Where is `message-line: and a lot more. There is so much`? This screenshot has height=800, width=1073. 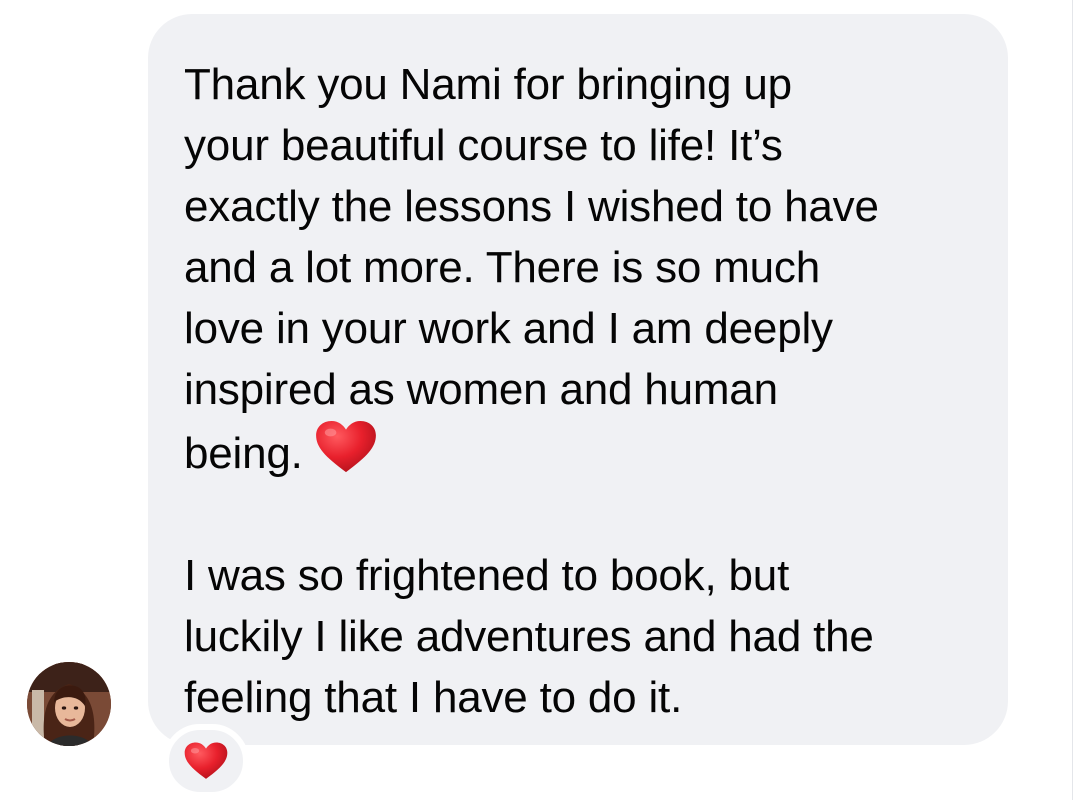
message-line: and a lot more. There is so much is located at coordinates (502, 267).